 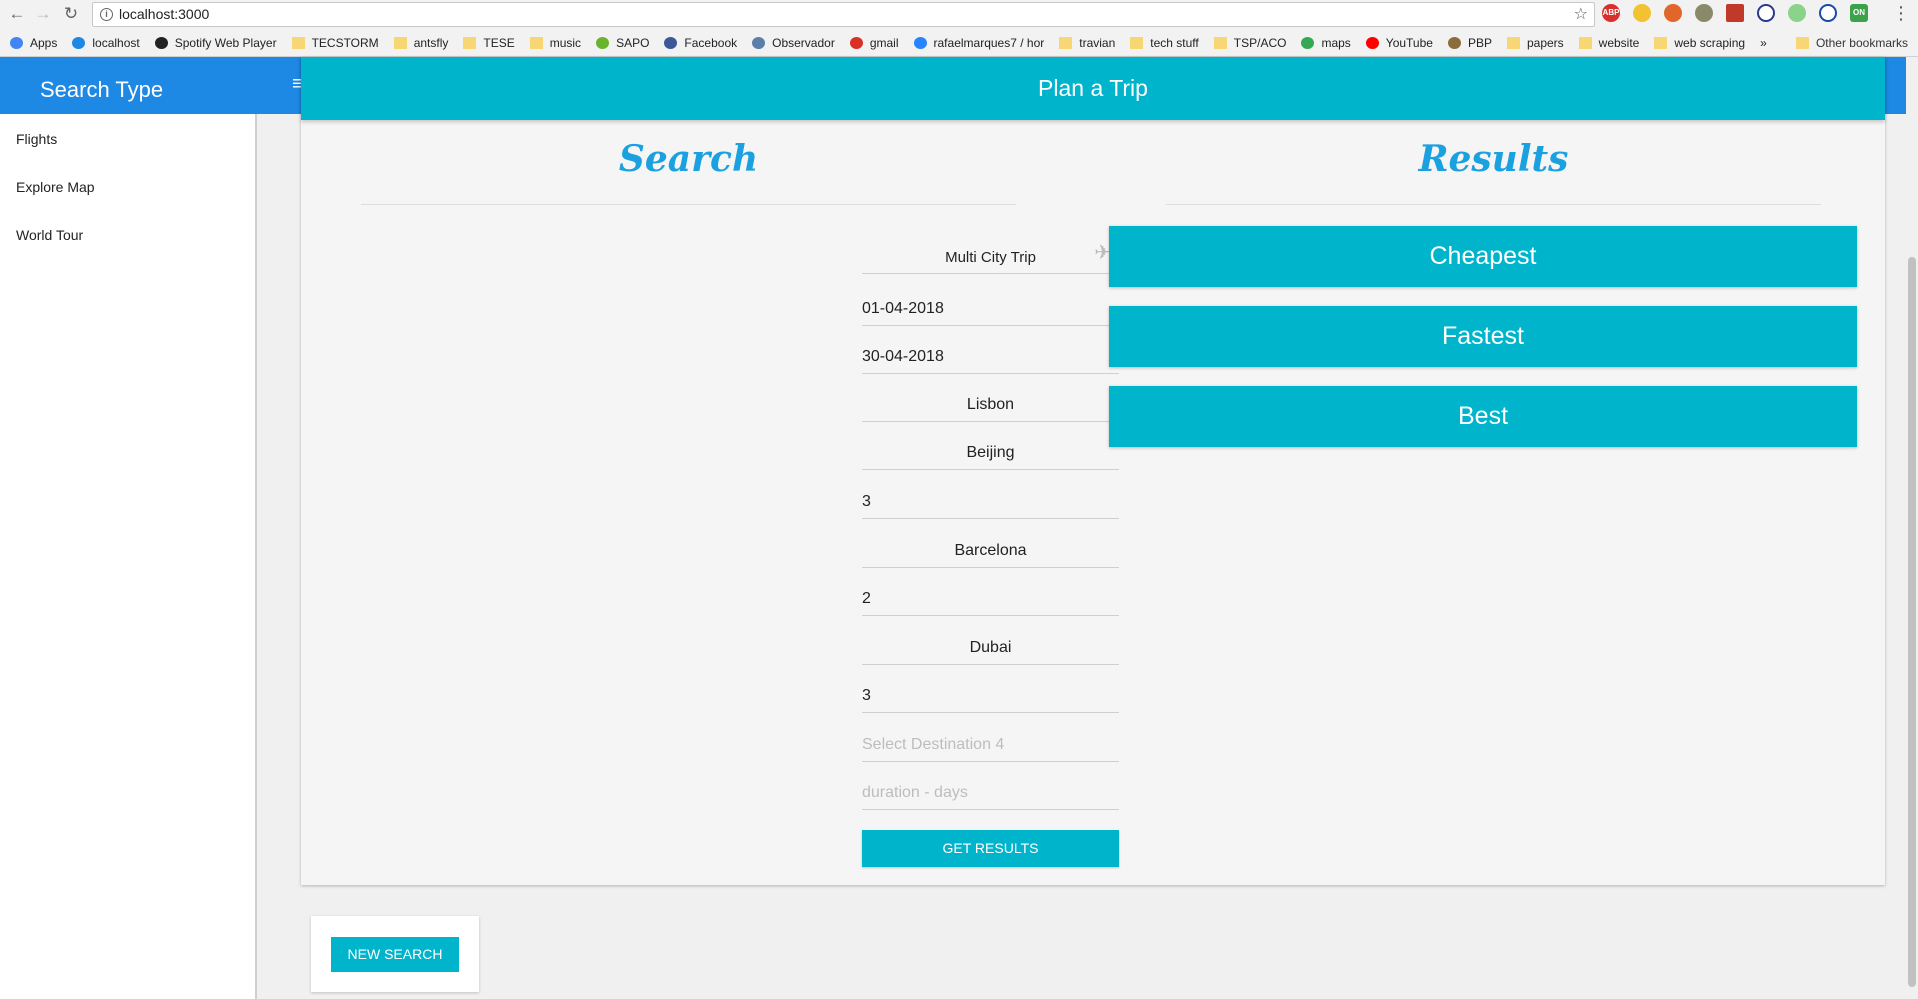 I want to click on url-text: localhost:3000, so click(x=164, y=14).